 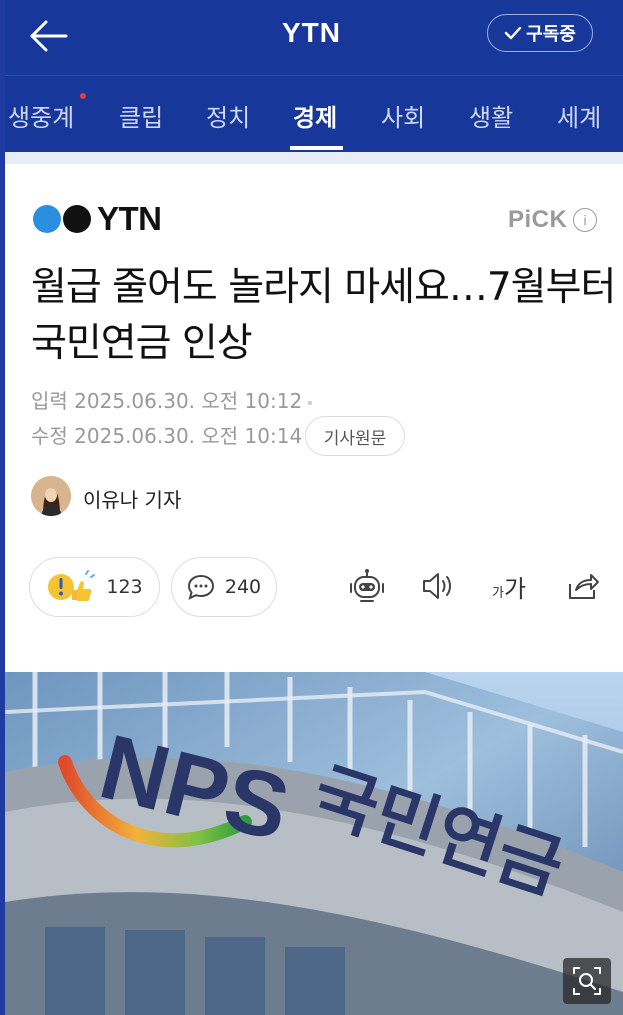 I want to click on publisher-name: YTN, so click(x=129, y=218).